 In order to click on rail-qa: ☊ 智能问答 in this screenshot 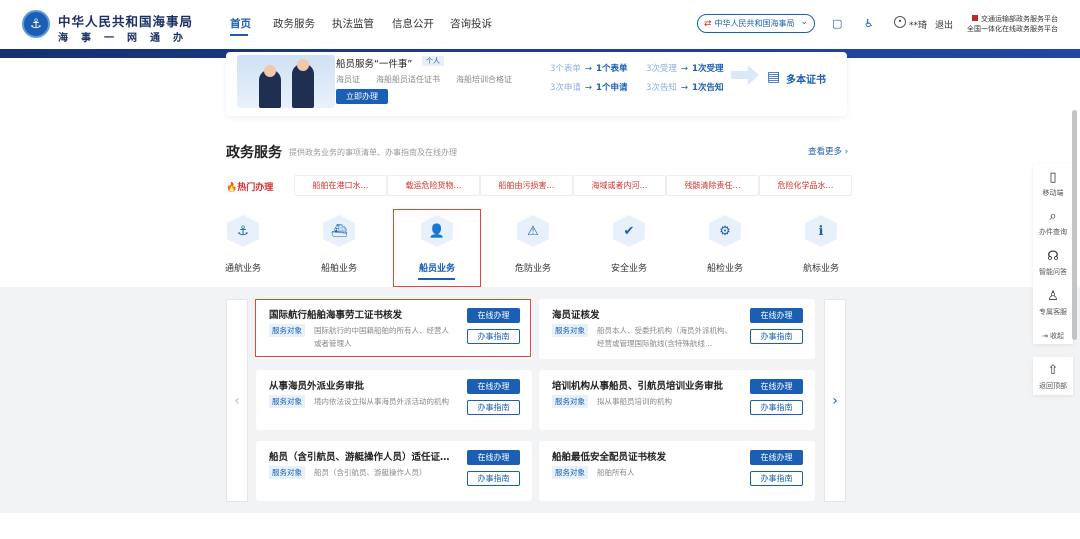, I will do `click(1053, 263)`.